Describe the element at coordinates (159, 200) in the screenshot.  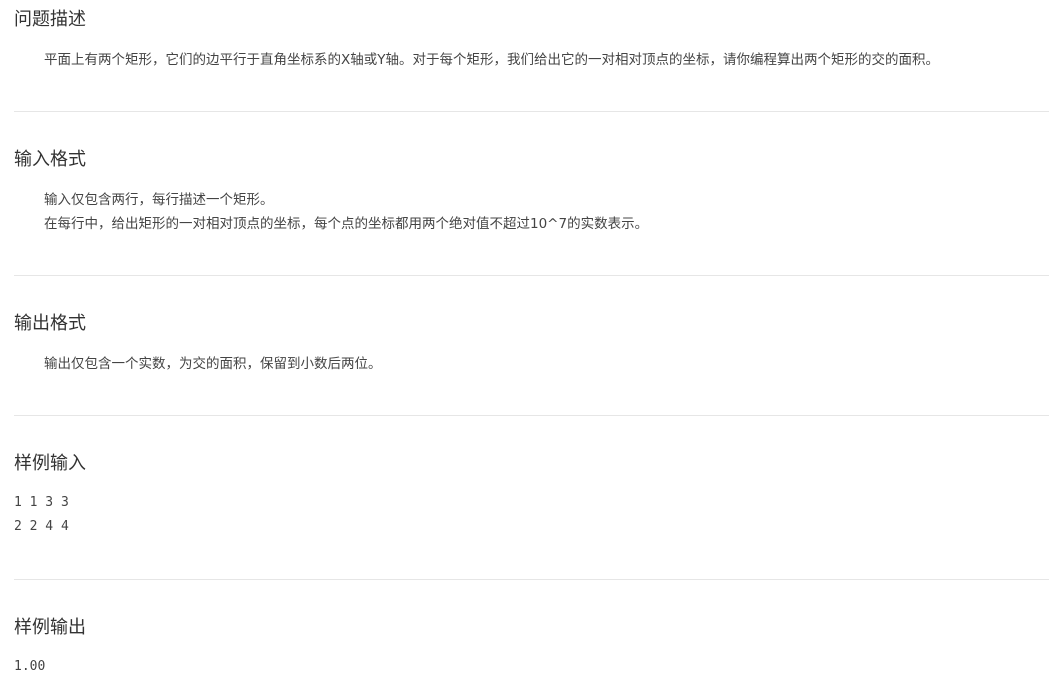
I see `input-format-line: 输入仅包含两行，每行描述一个矩形。` at that location.